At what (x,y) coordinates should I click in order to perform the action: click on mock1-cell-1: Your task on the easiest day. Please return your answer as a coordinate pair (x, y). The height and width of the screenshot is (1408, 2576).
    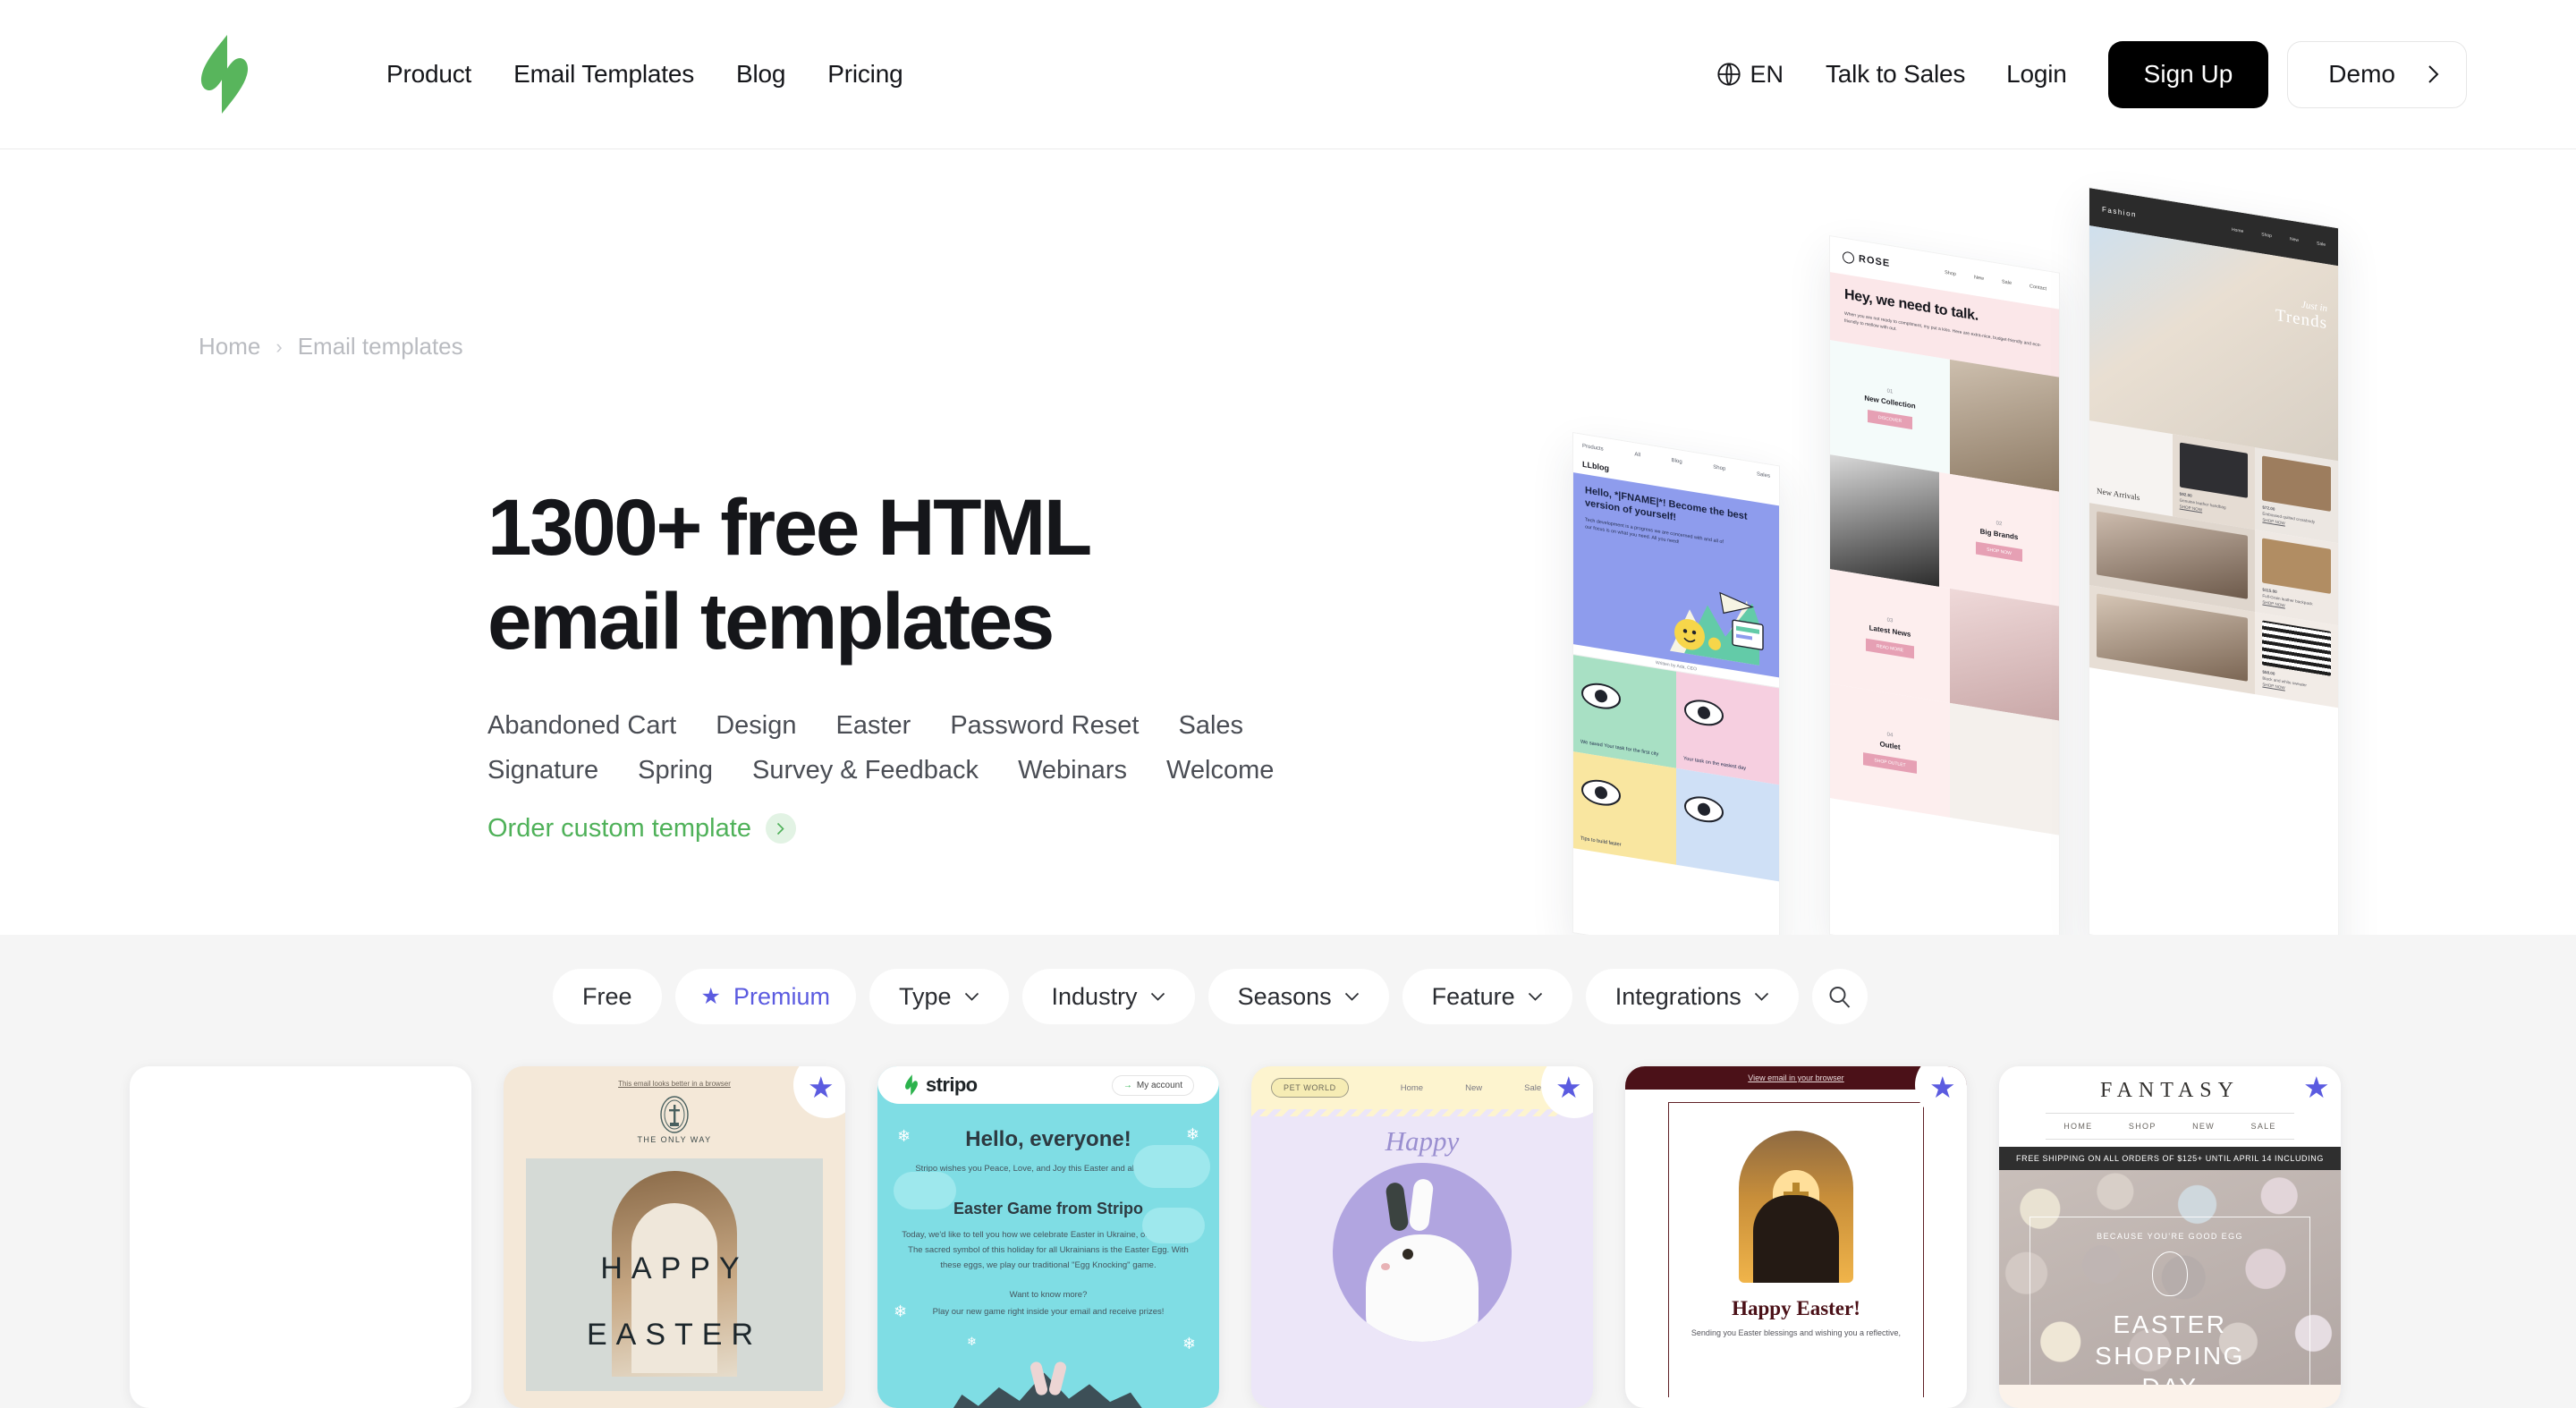
    Looking at the image, I should click on (1727, 728).